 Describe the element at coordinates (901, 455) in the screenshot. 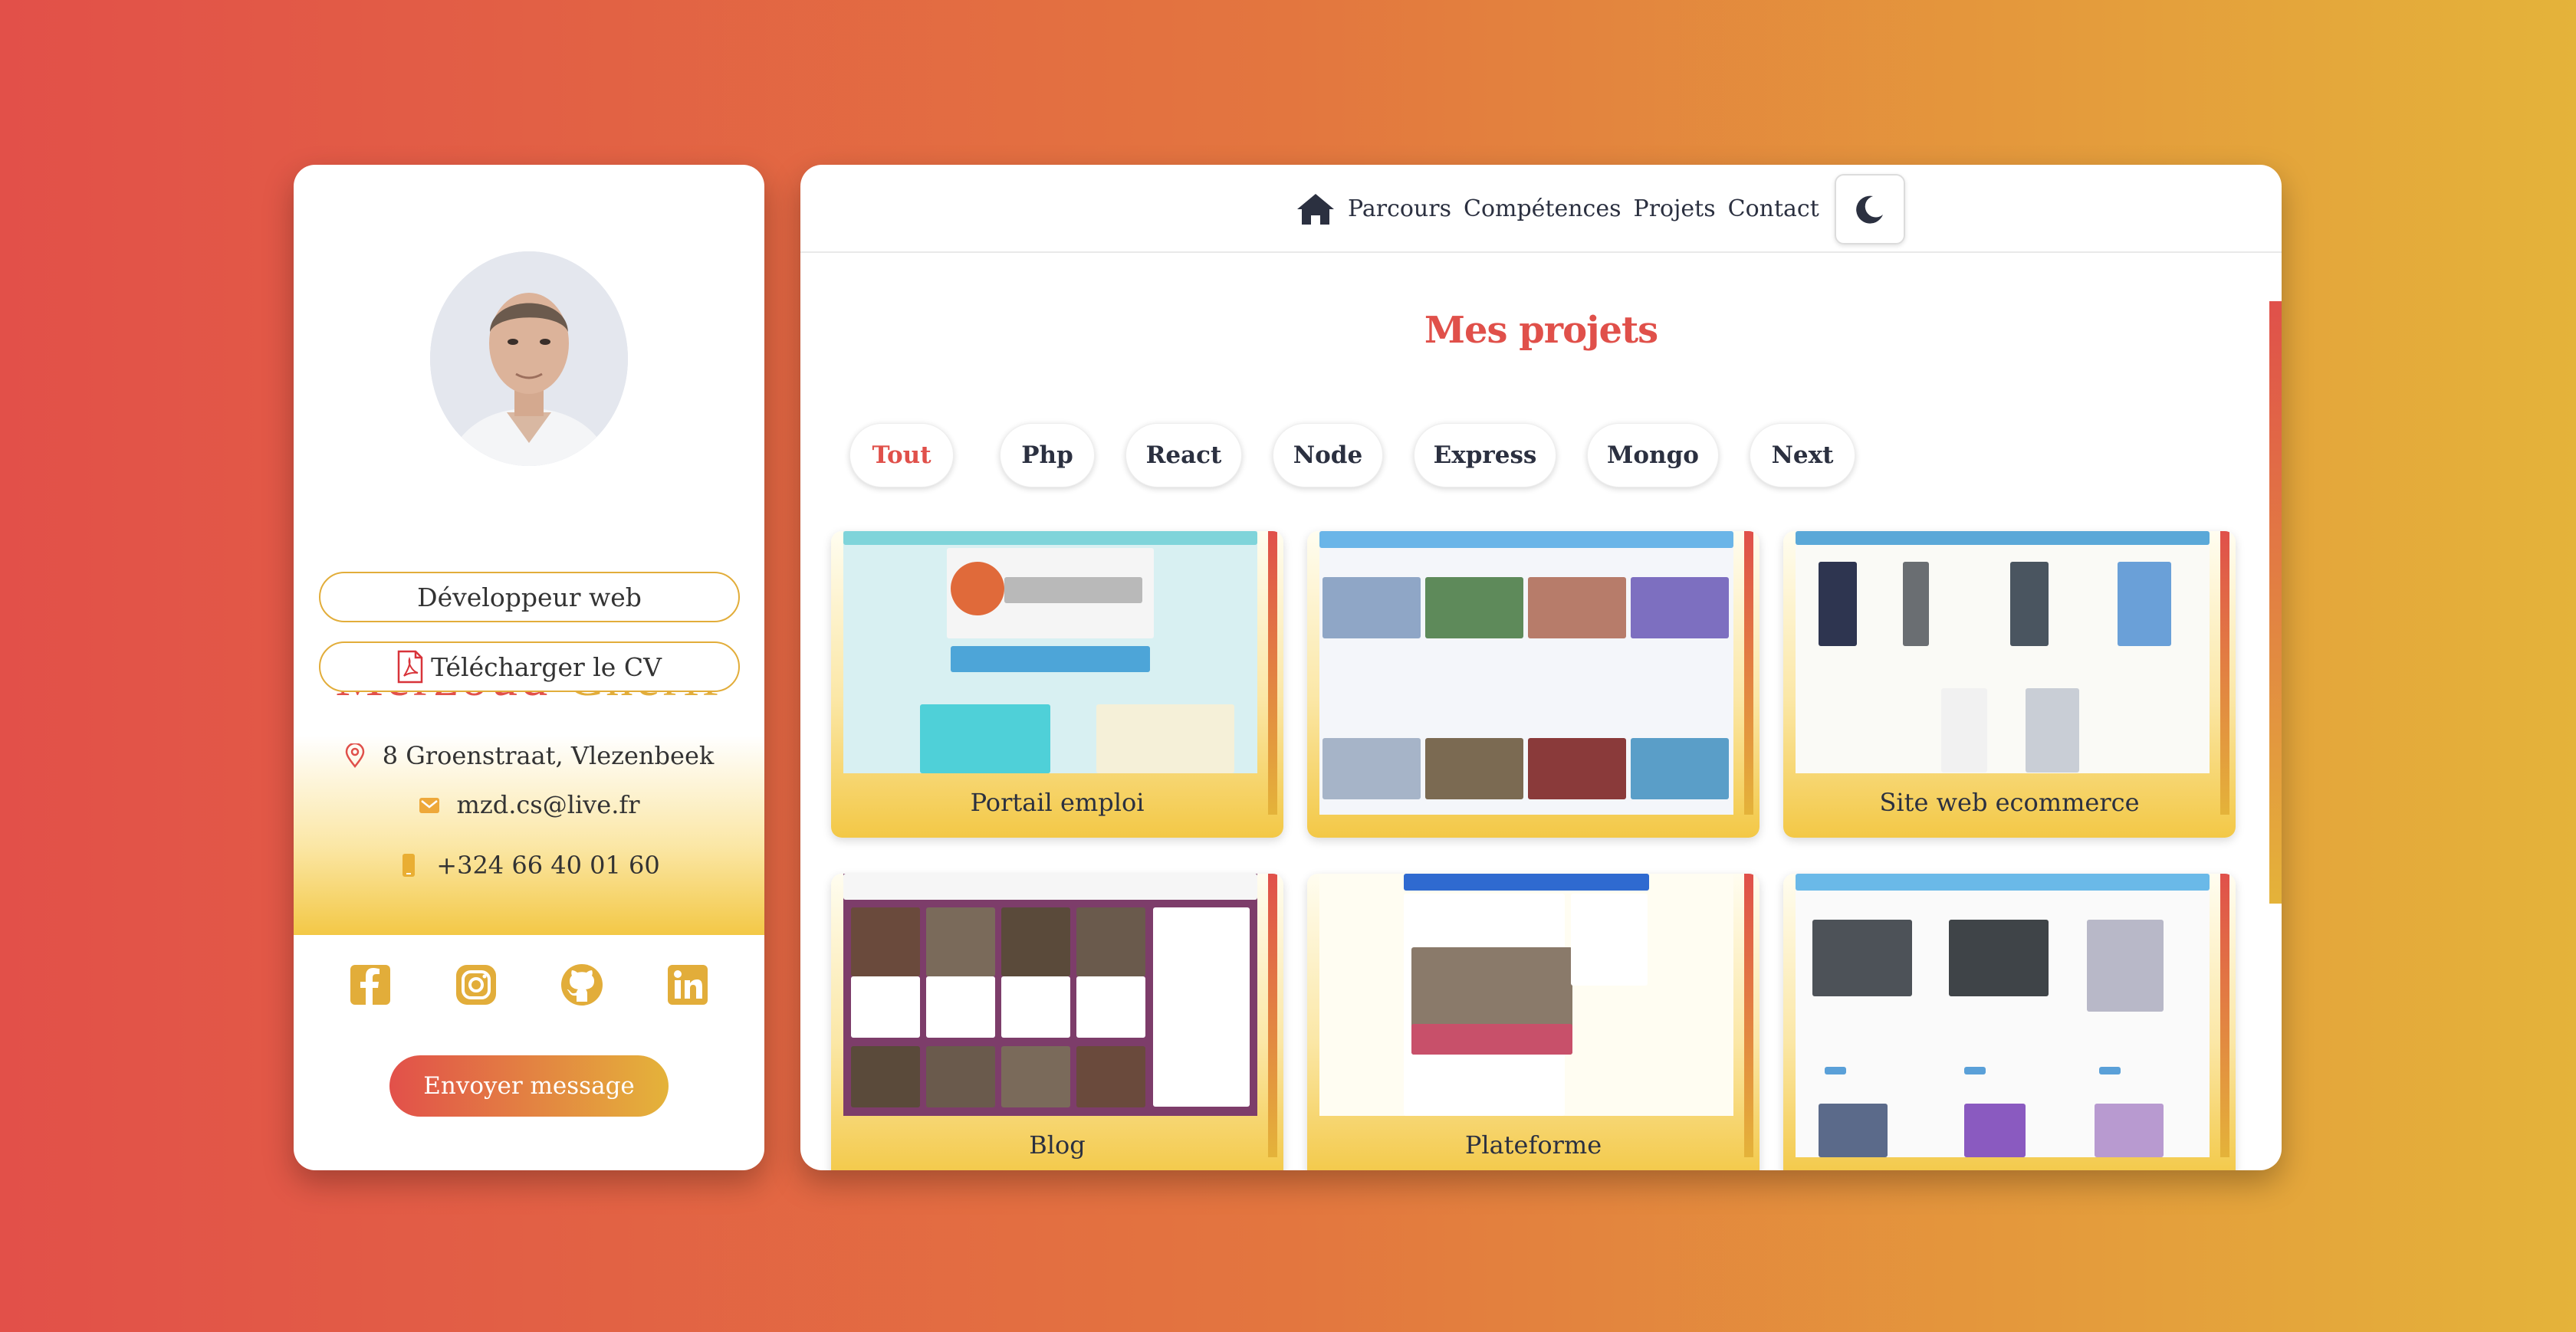

I see `filter-tout: Tout` at that location.